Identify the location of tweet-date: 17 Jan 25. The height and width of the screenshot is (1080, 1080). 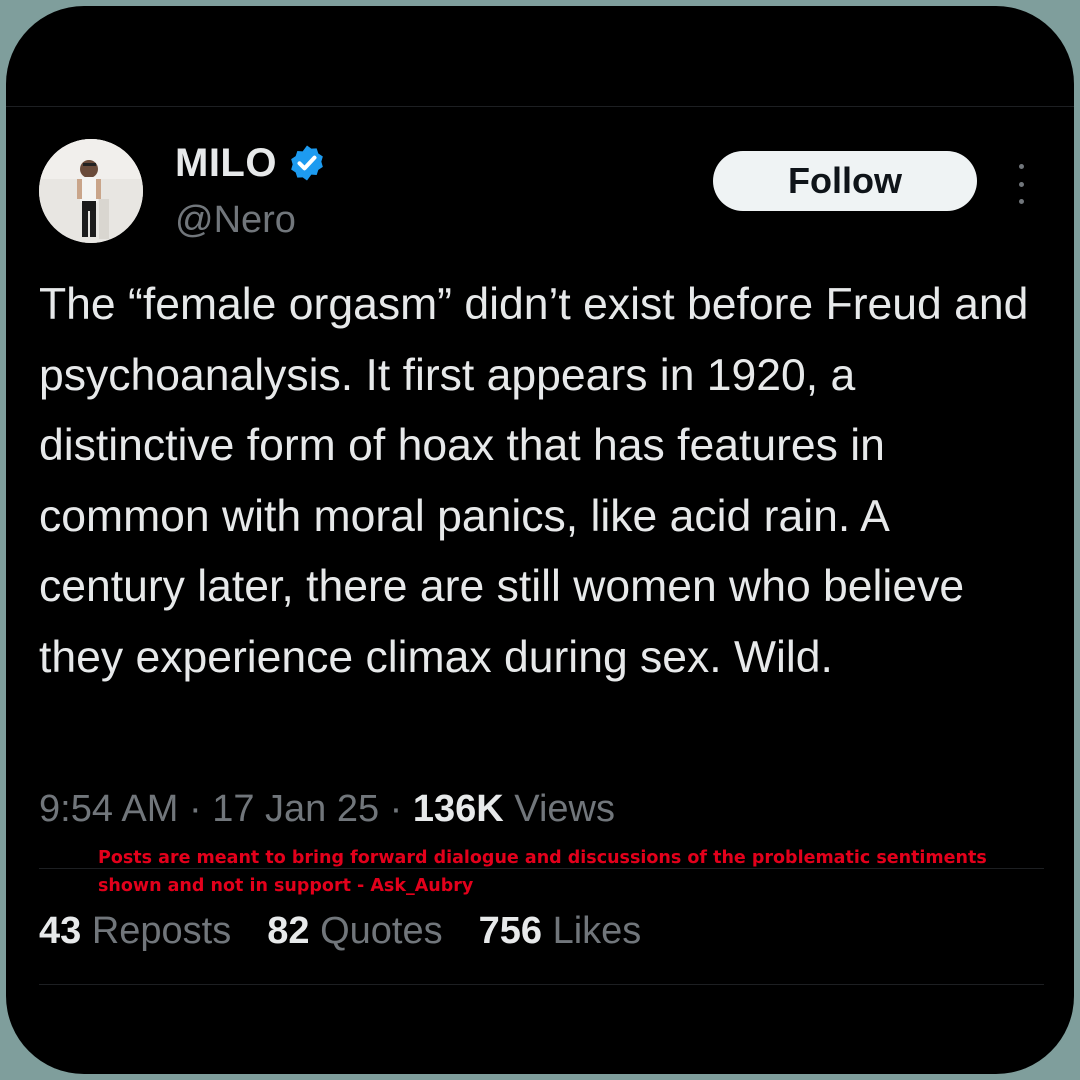
(295, 809).